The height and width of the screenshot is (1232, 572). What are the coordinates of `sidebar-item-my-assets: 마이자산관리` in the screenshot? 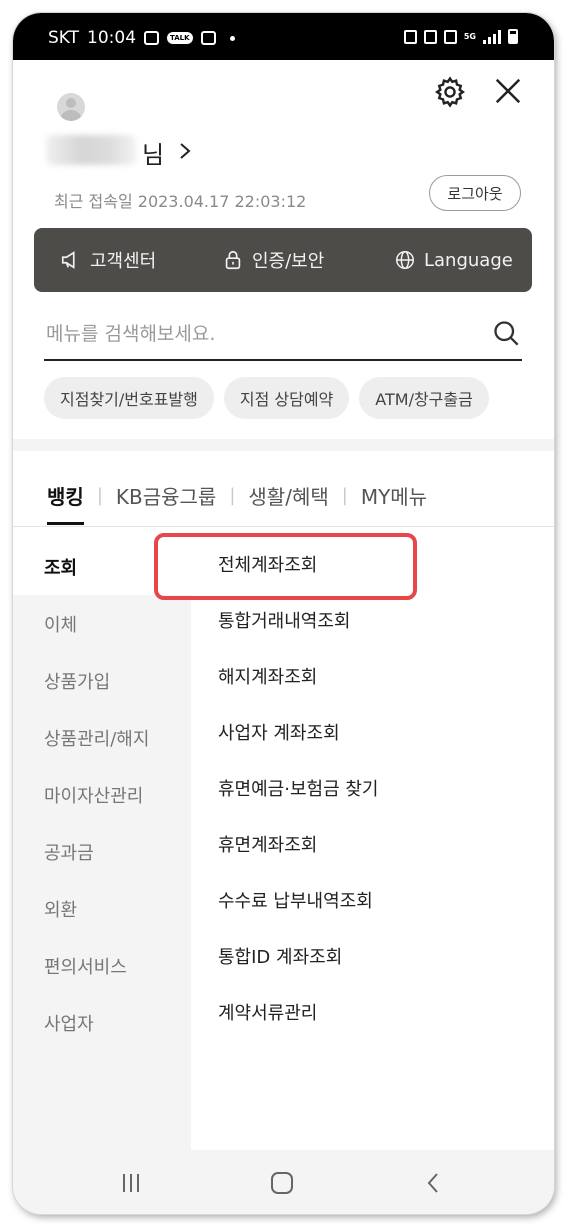 It's located at (102, 794).